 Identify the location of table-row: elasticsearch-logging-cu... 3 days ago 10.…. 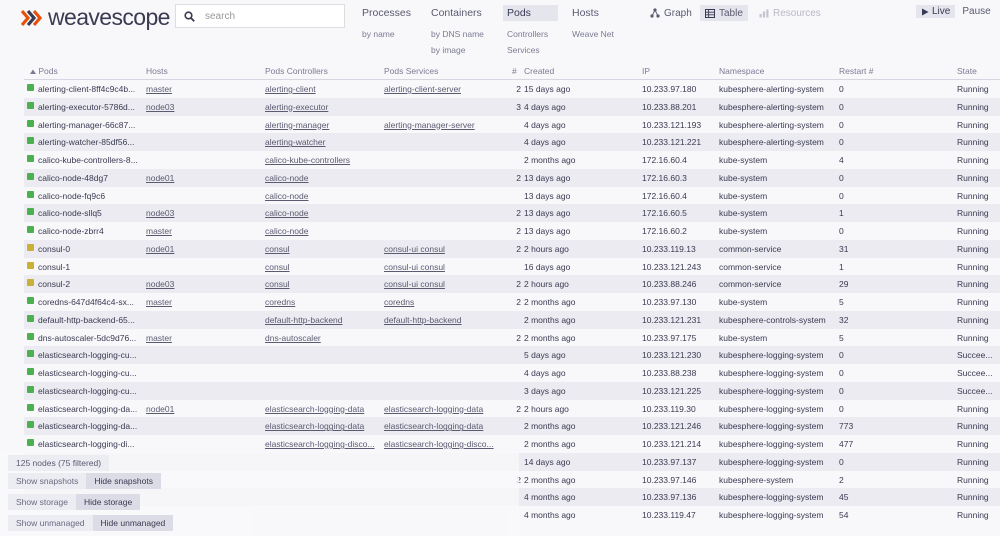
(512, 390).